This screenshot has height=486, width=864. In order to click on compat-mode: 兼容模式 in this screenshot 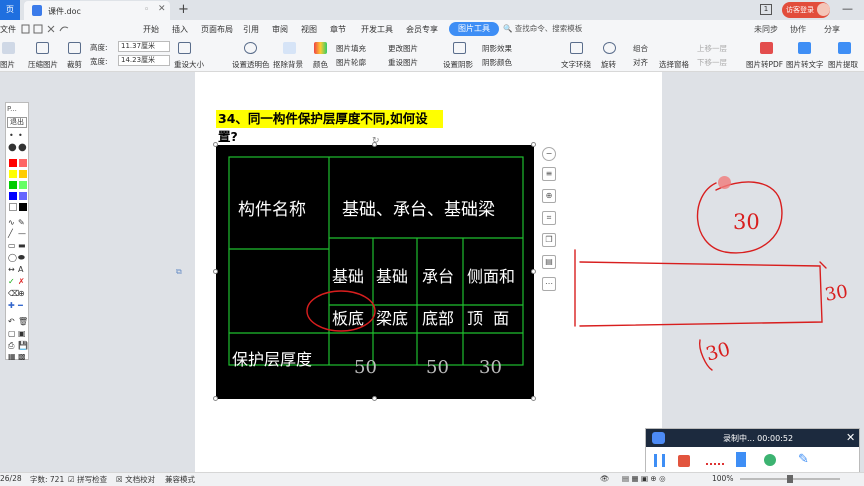, I will do `click(180, 479)`.